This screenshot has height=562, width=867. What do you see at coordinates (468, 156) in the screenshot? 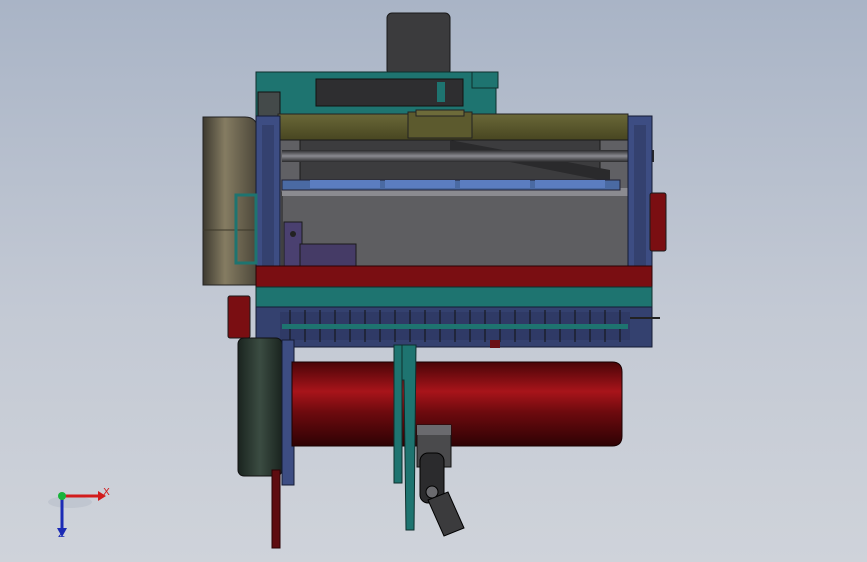
I see `guide-rod` at bounding box center [468, 156].